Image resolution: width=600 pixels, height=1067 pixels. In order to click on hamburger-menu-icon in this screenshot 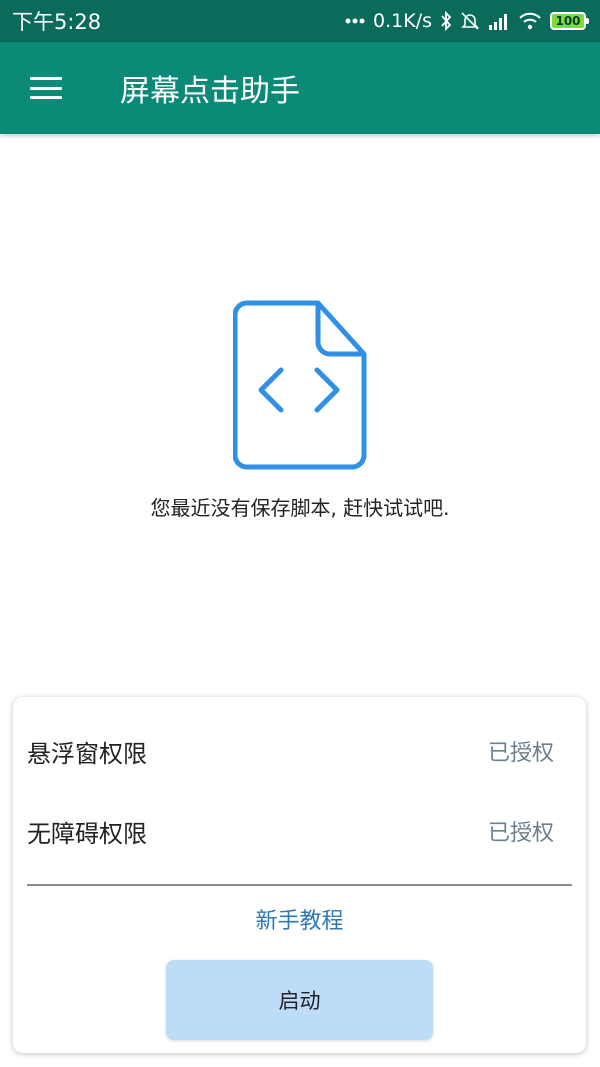, I will do `click(46, 88)`.